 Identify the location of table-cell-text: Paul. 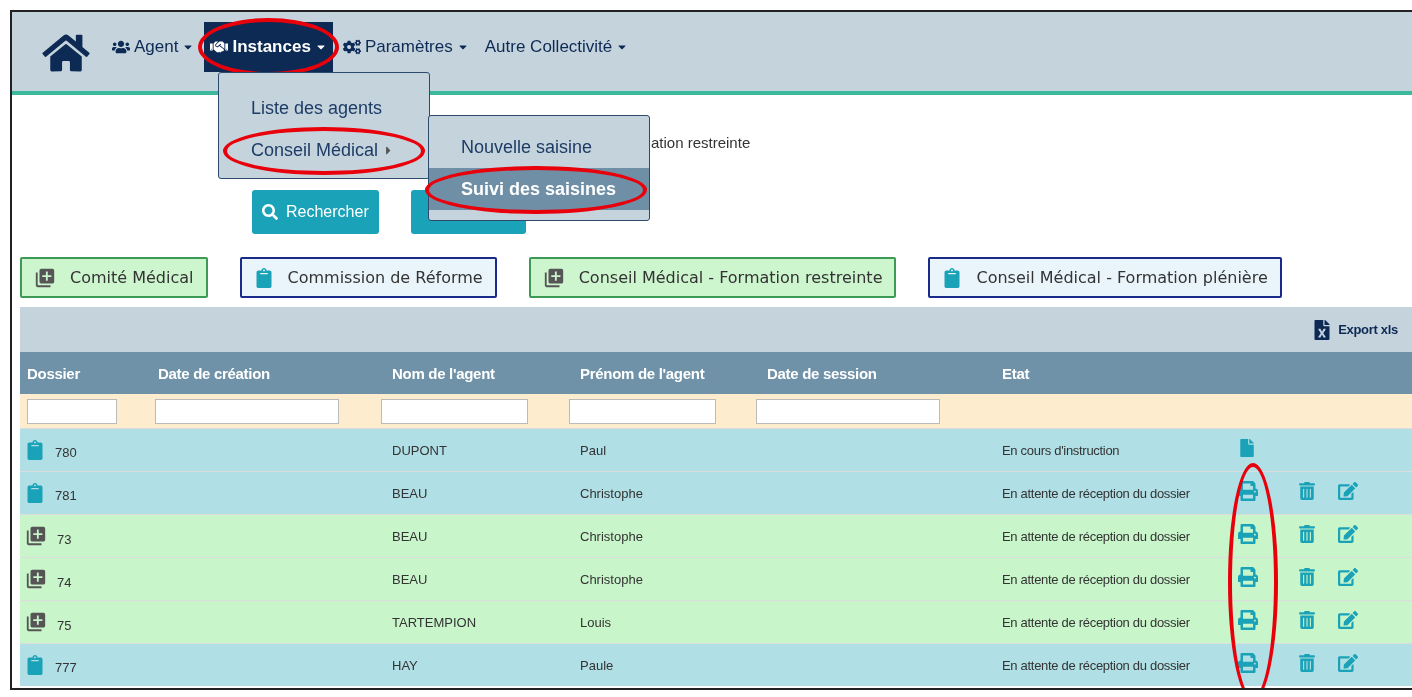
(593, 450).